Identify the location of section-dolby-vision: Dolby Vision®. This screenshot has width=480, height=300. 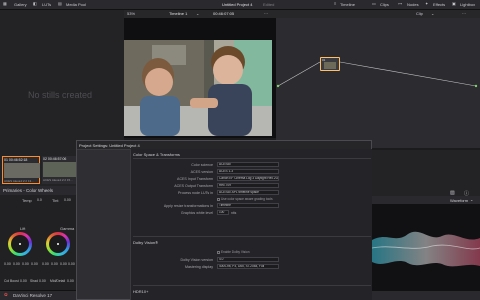
(146, 242).